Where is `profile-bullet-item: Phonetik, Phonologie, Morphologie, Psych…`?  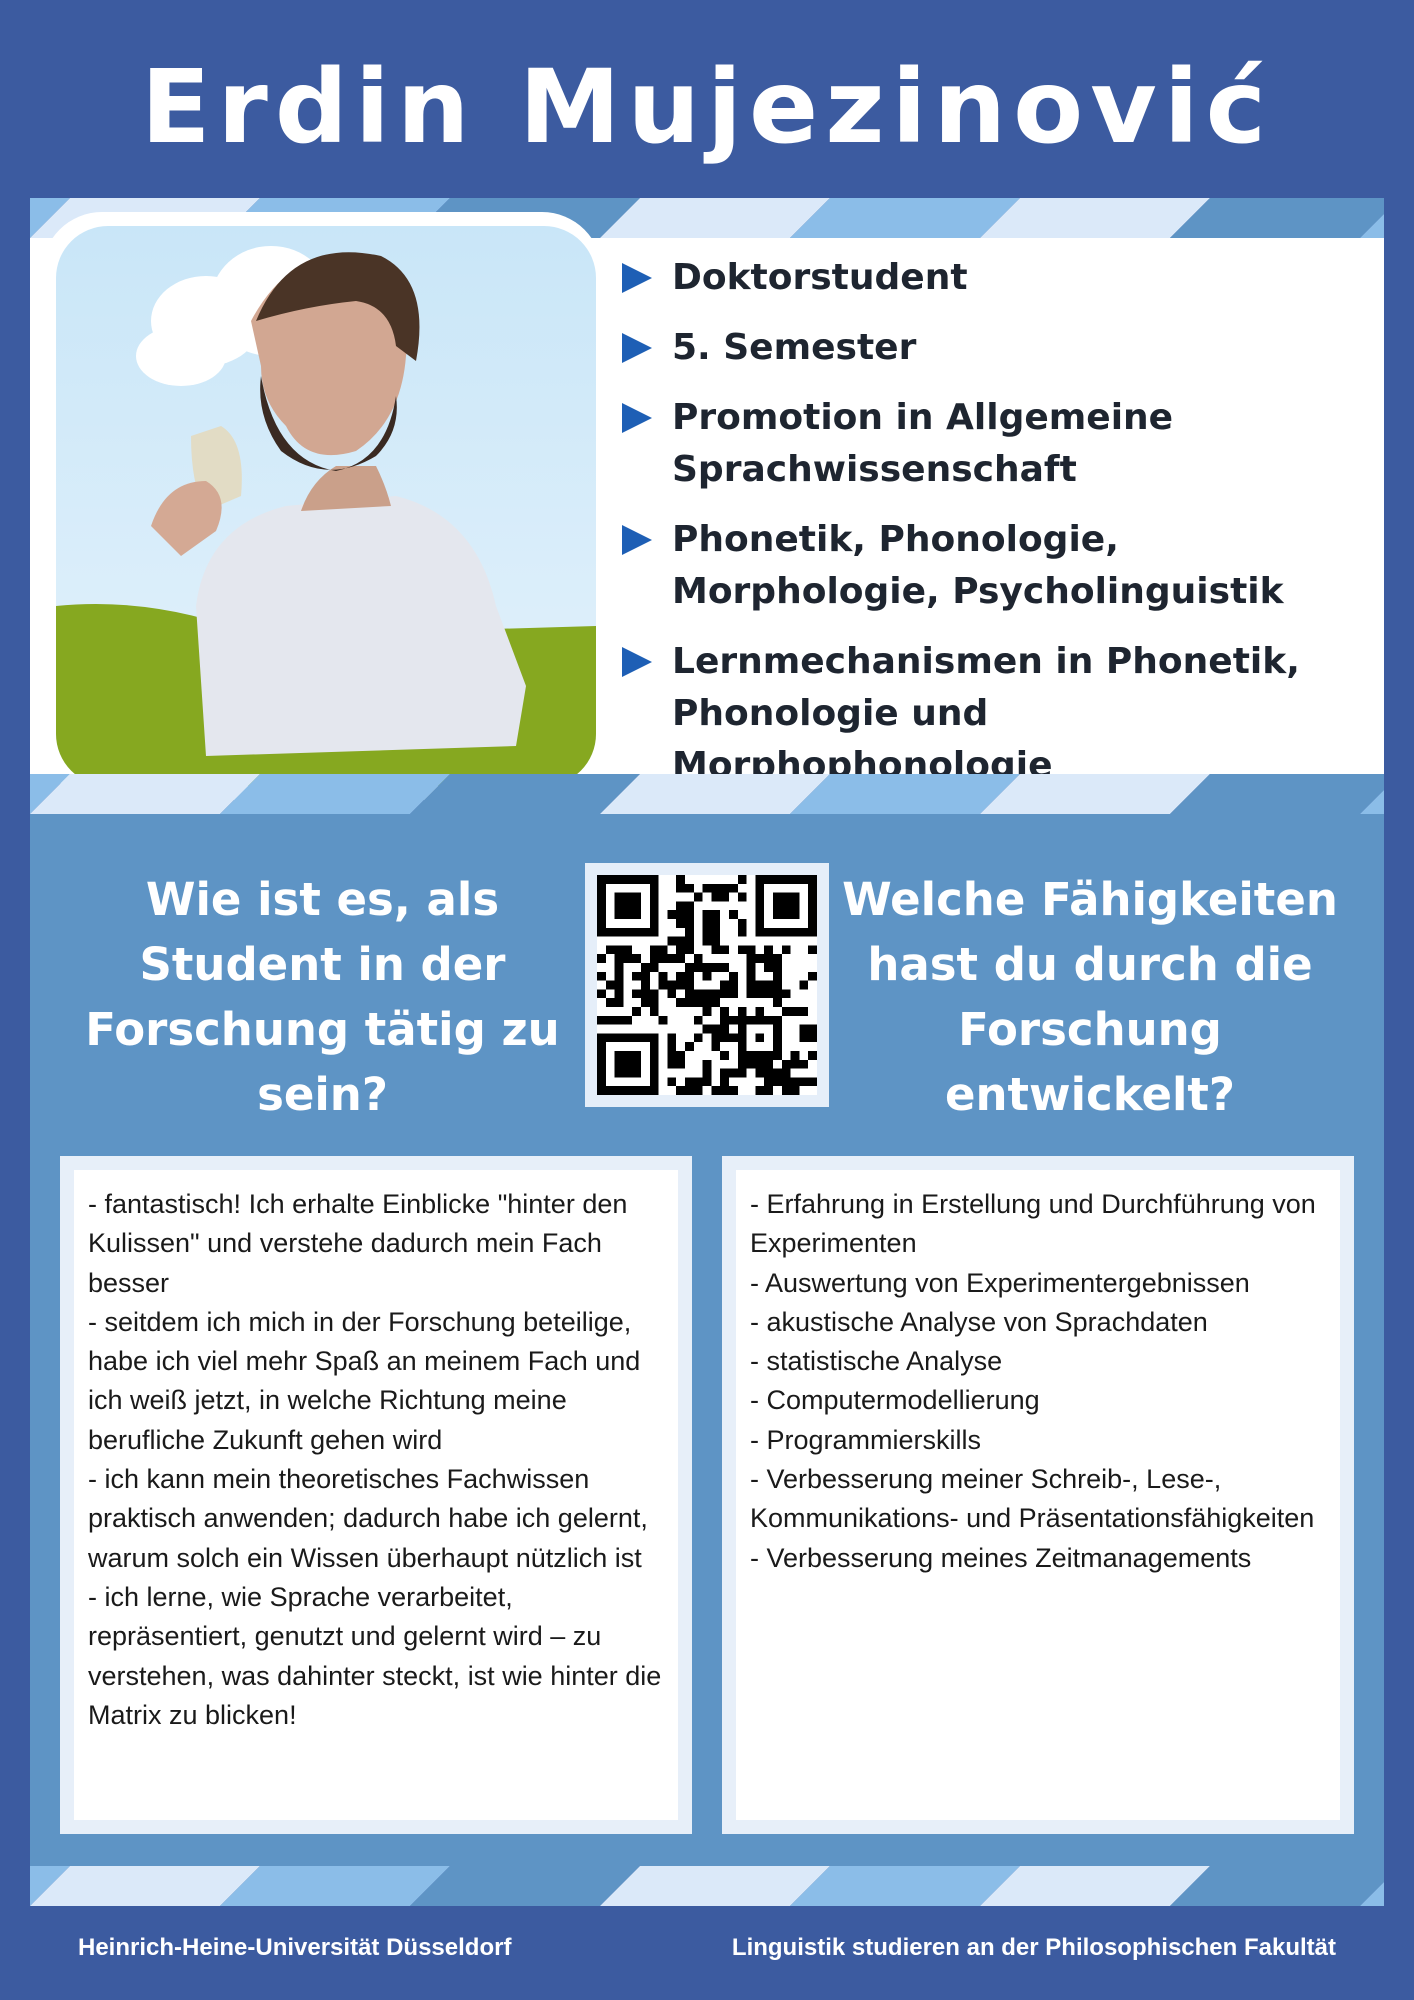
profile-bullet-item: Phonetik, Phonologie, Morphologie, Psych… is located at coordinates (1000, 566).